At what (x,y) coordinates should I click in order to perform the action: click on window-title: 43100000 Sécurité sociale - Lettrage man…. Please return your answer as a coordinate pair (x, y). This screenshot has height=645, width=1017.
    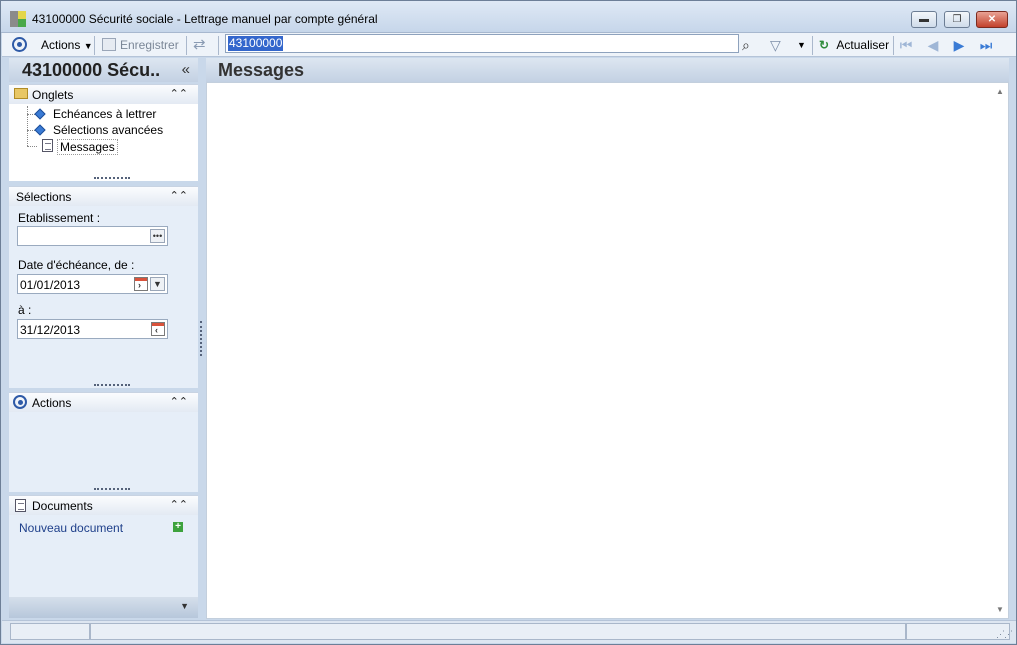
    Looking at the image, I should click on (205, 19).